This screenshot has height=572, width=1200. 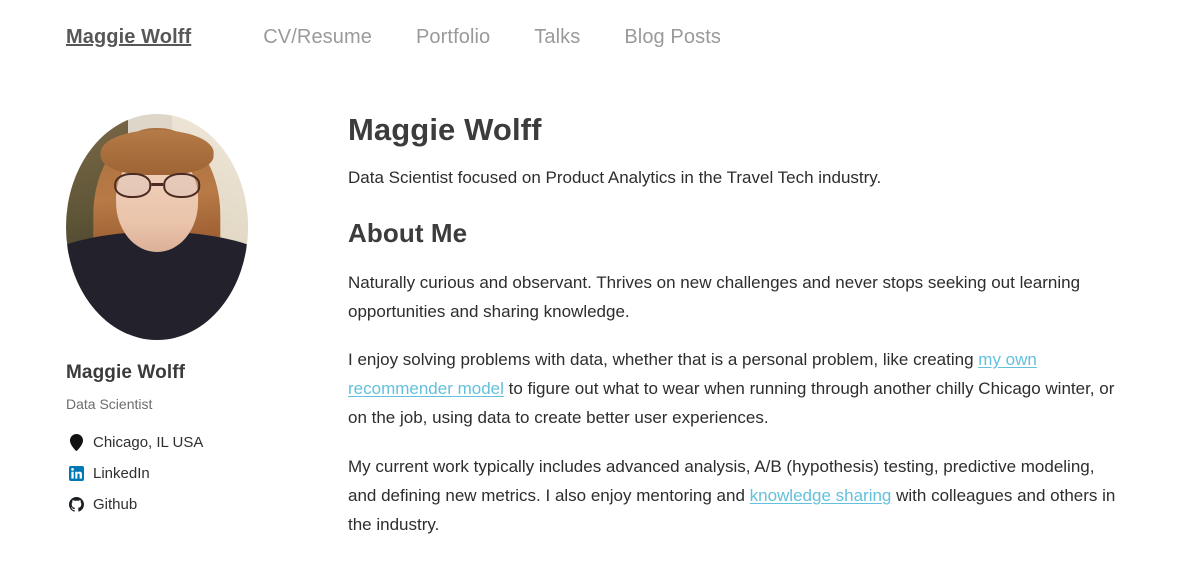 I want to click on sidebar-item-linkedin: LinkedIn, so click(x=181, y=473).